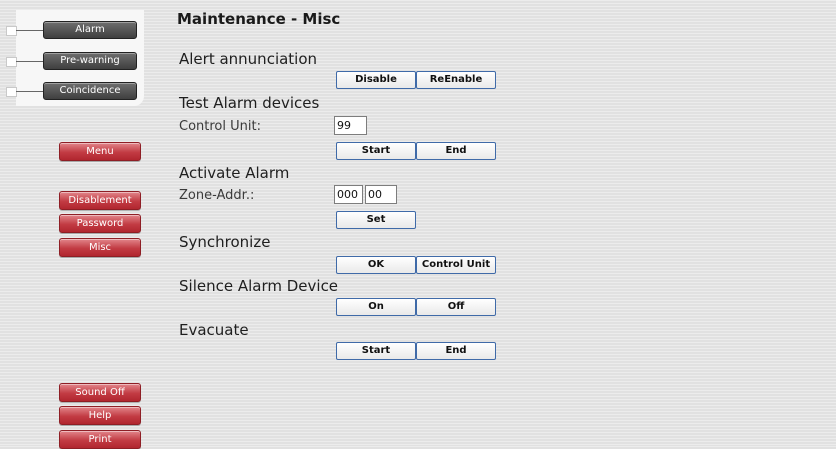  What do you see at coordinates (456, 307) in the screenshot?
I see `silence-off-button: Off` at bounding box center [456, 307].